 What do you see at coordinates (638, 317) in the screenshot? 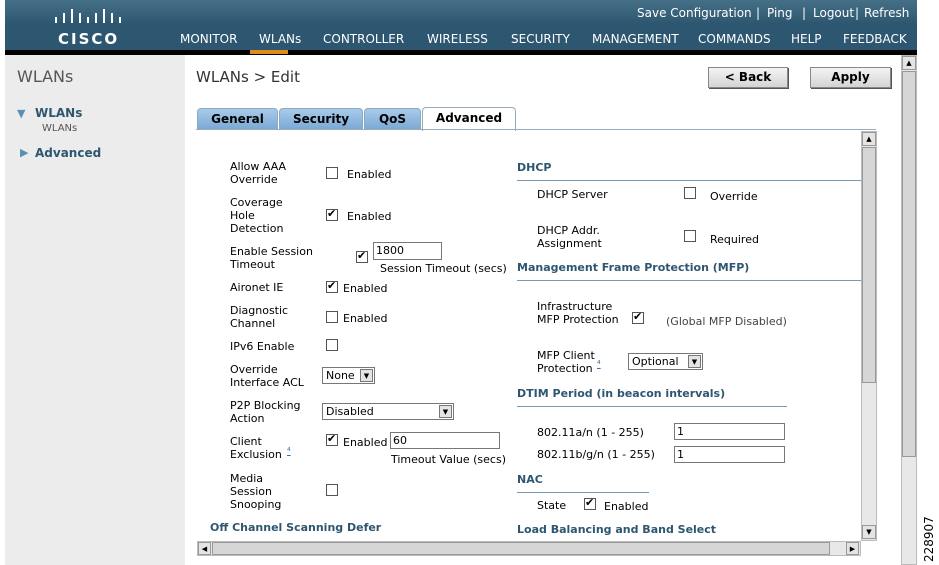
I see `infrastructure-mfp-checkbox` at bounding box center [638, 317].